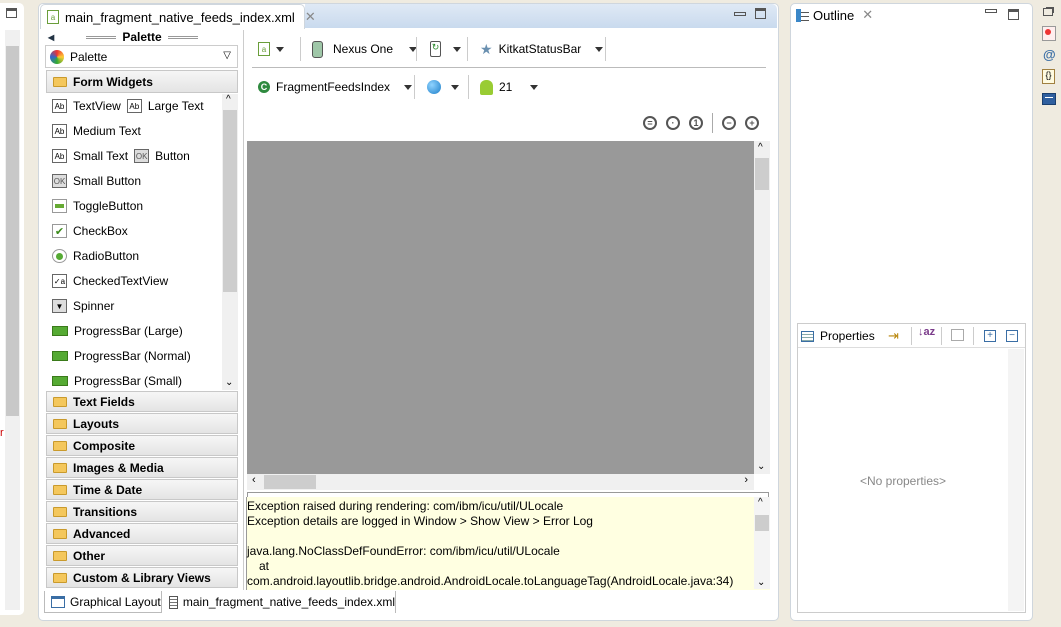 The image size is (1061, 627). What do you see at coordinates (121, 356) in the screenshot?
I see `palette-item: ProgressBar (Normal)` at bounding box center [121, 356].